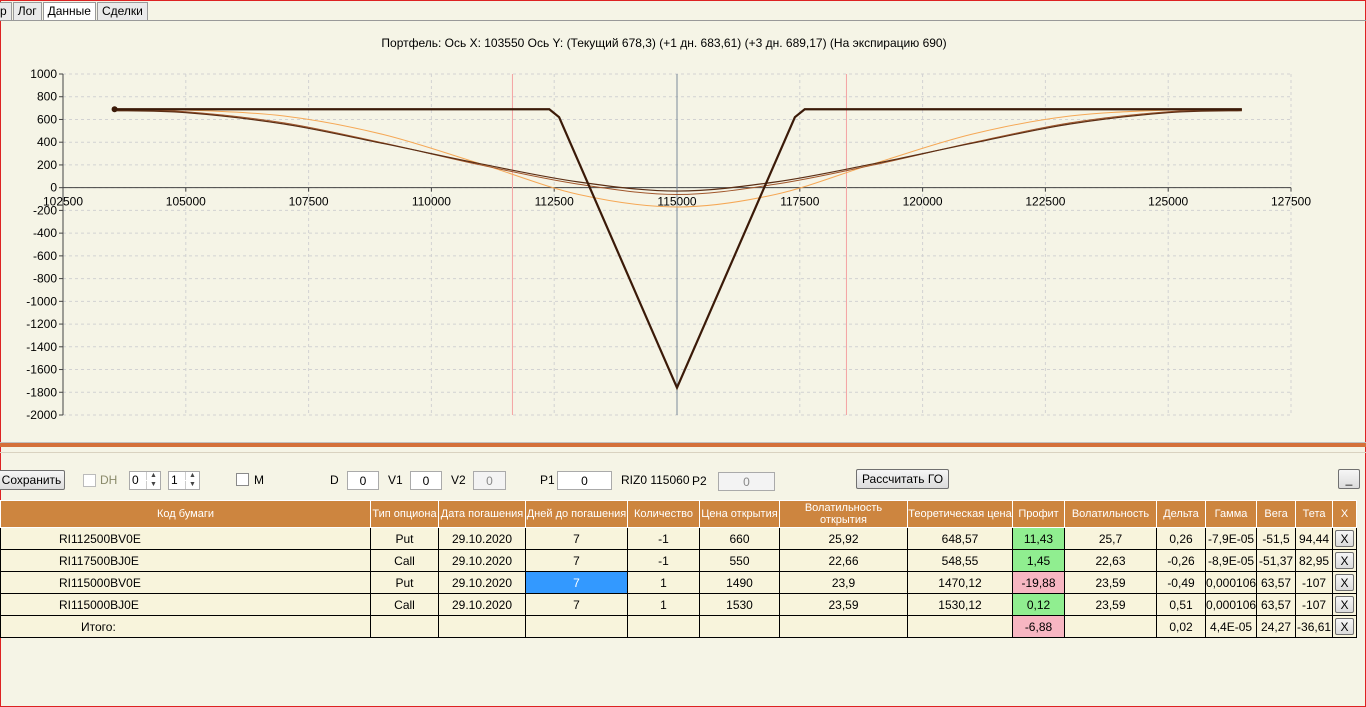  I want to click on cell-price: 1530, so click(739, 604).